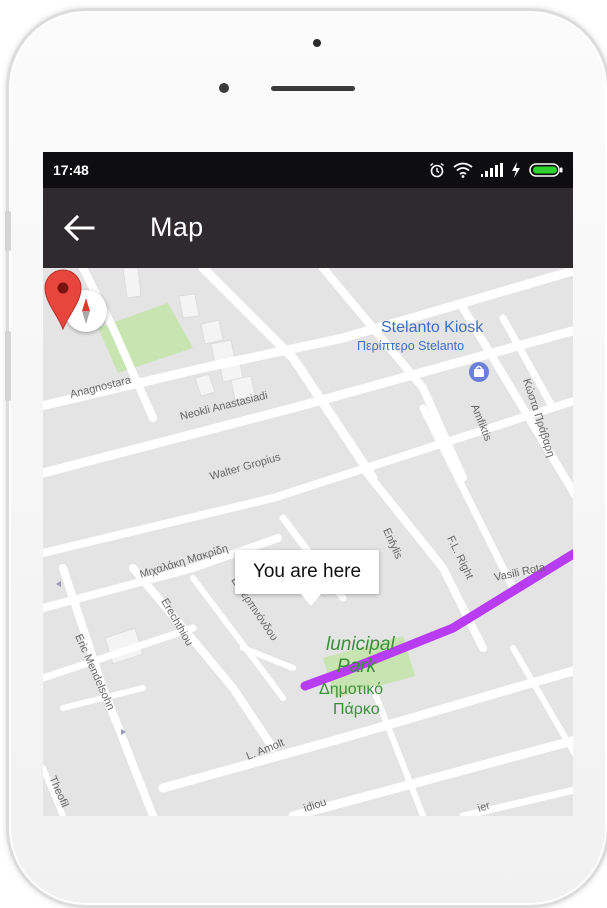 The height and width of the screenshot is (908, 607). Describe the element at coordinates (63, 299) in the screenshot. I see `location-pin-icon` at that location.